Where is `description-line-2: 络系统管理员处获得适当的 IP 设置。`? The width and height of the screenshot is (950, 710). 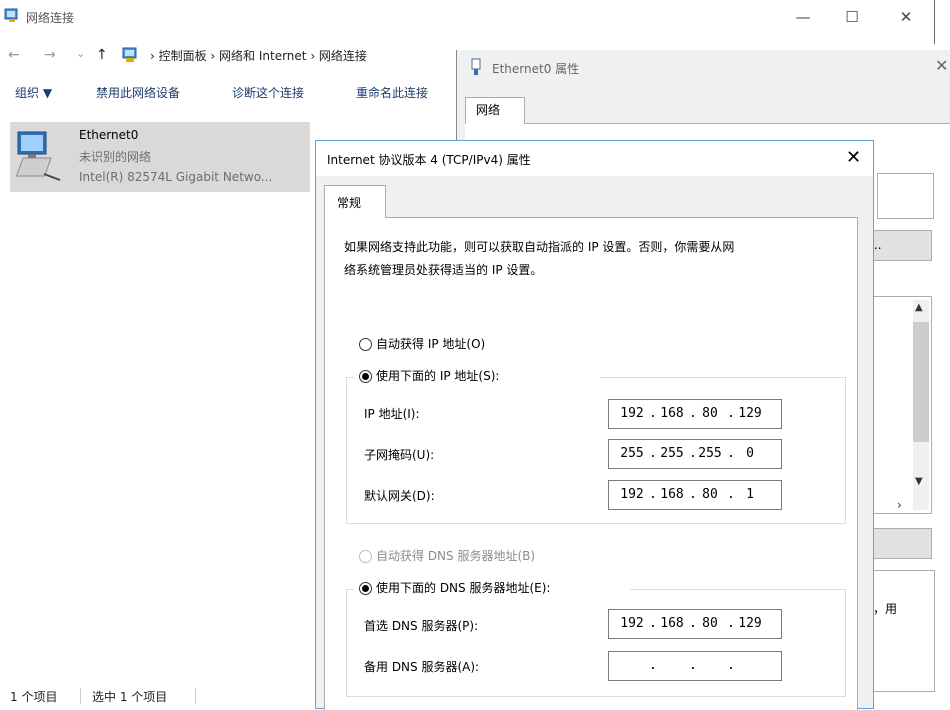 description-line-2: 络系统管理员处获得适当的 IP 设置。 is located at coordinates (443, 270).